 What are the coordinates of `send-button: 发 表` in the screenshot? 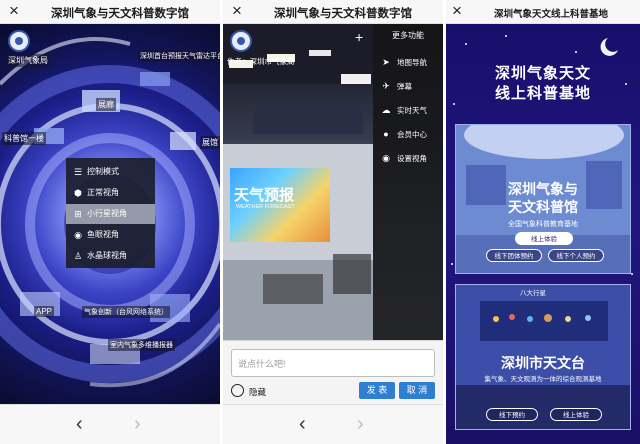 It's located at (377, 390).